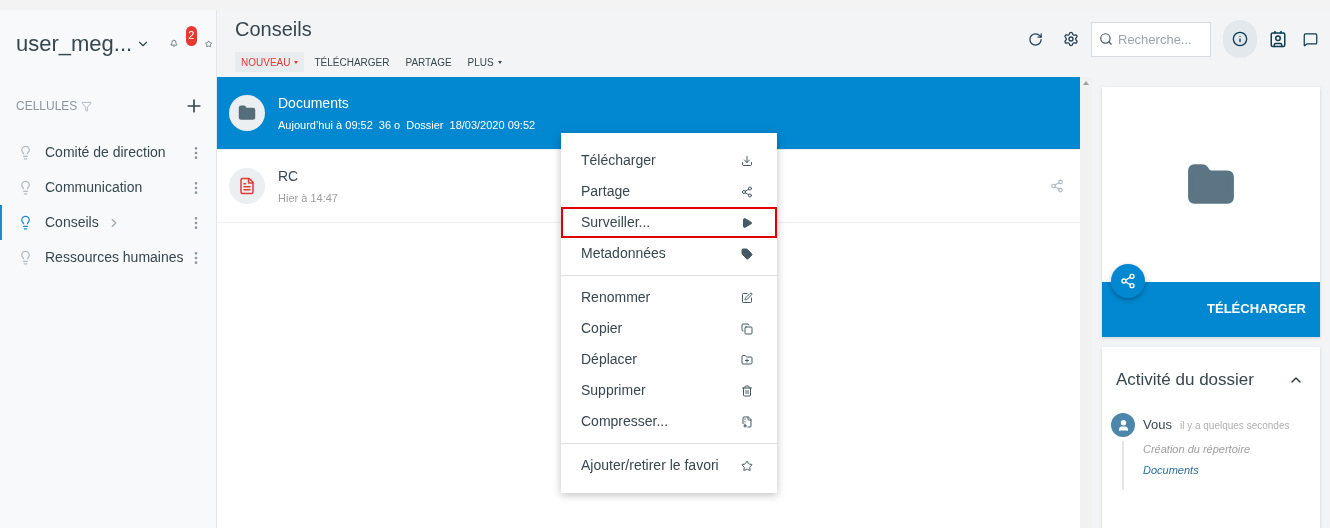  What do you see at coordinates (747, 390) in the screenshot?
I see `trash-icon` at bounding box center [747, 390].